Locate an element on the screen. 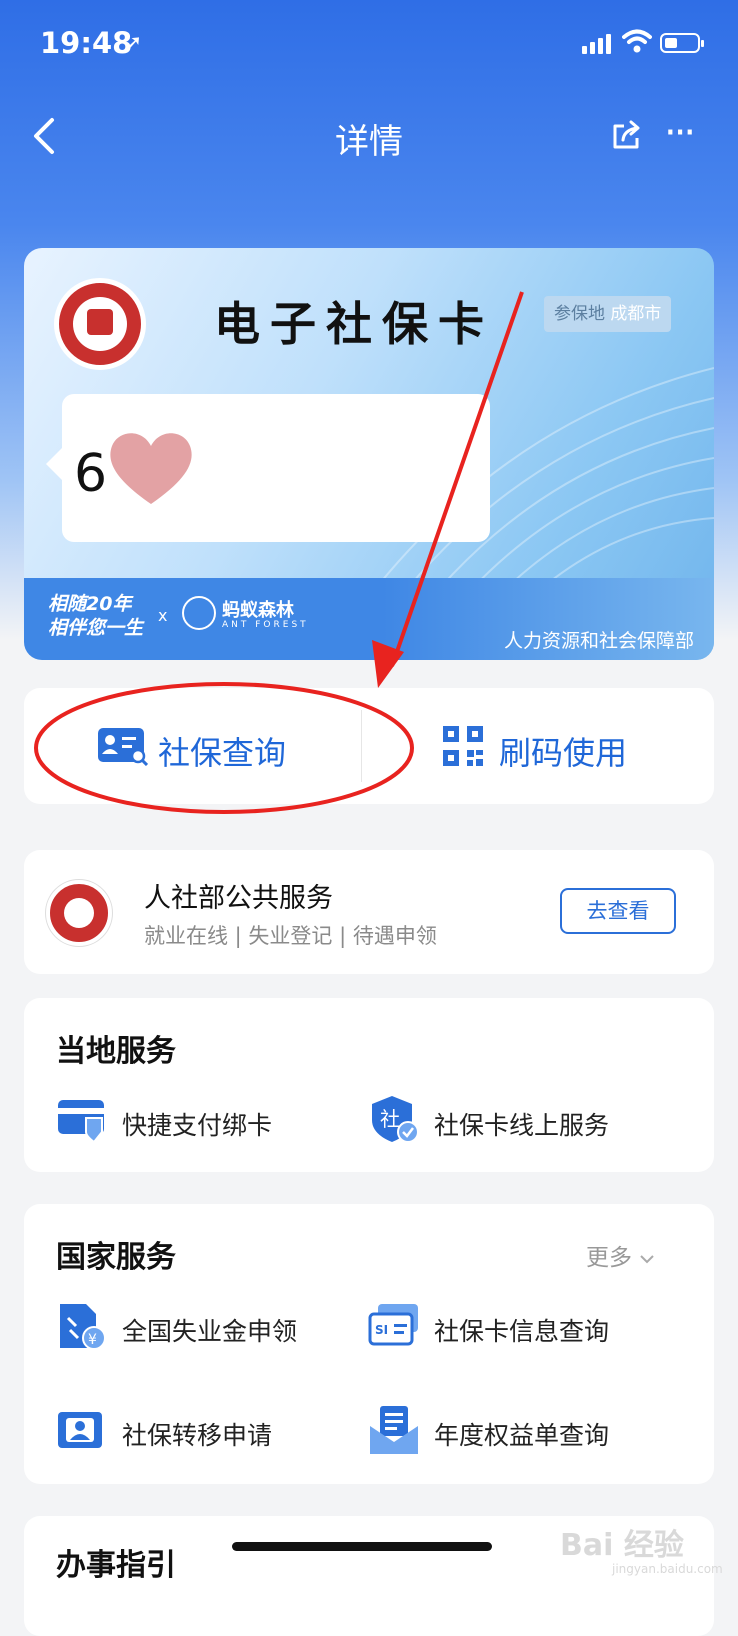 This screenshot has width=738, height=1636. item-label: 年度权益单查询 is located at coordinates (522, 1435).